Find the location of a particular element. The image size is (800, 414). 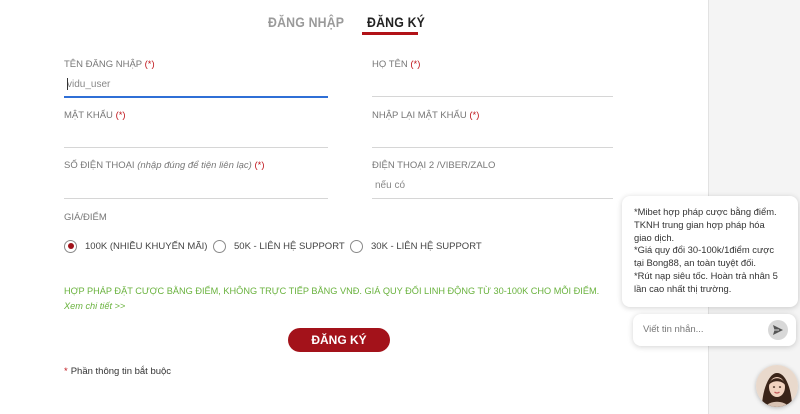

text-caret is located at coordinates (67, 84).